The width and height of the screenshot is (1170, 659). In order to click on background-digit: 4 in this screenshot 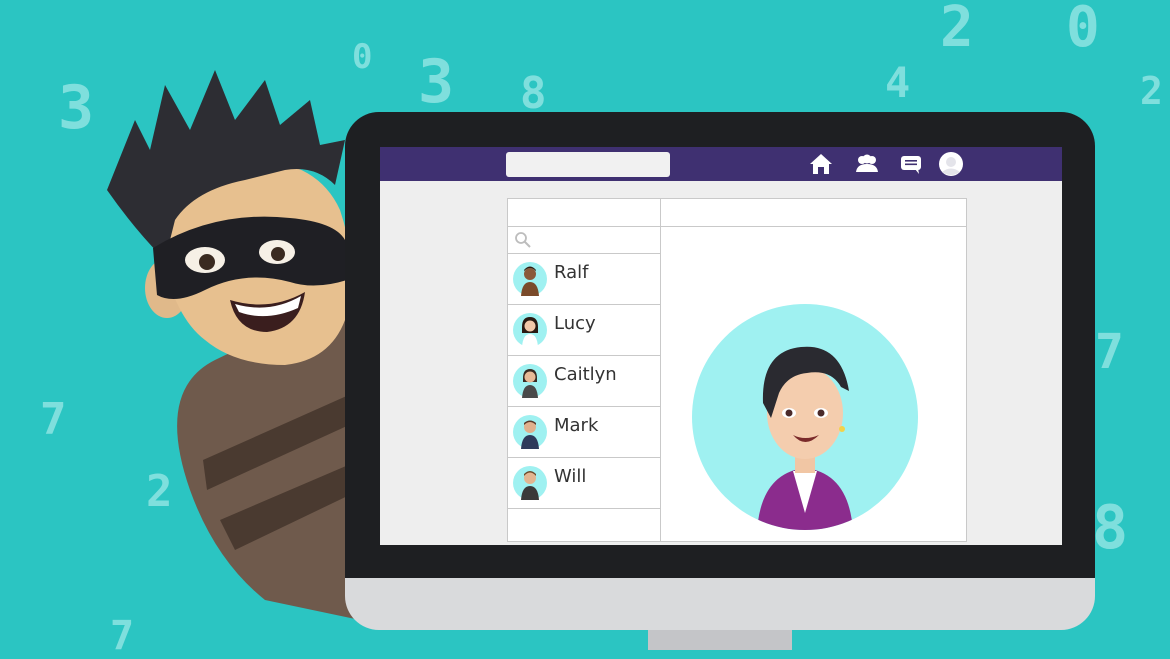, I will do `click(898, 82)`.